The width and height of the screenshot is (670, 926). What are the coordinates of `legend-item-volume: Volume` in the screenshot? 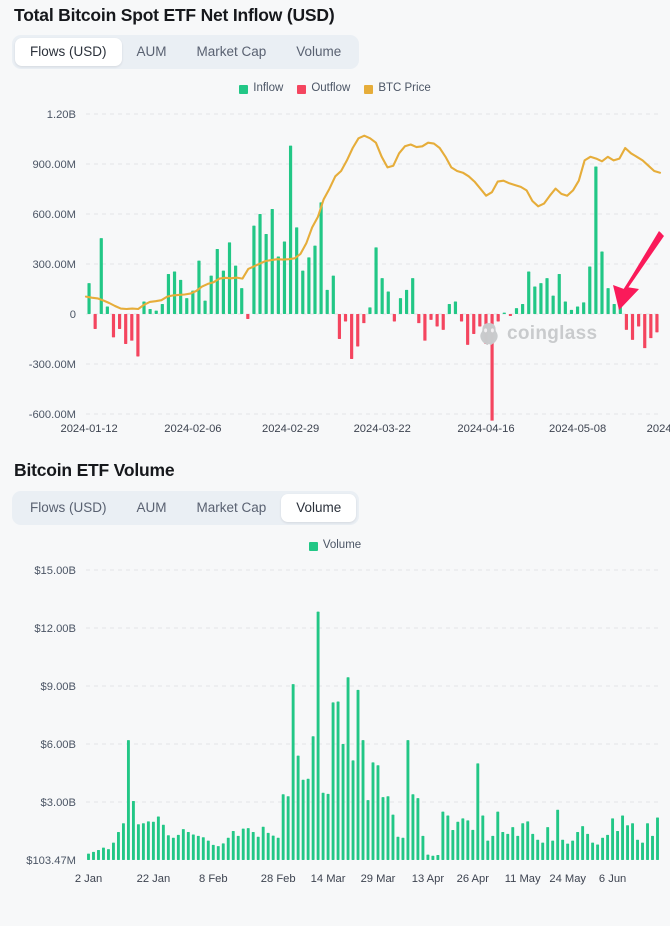 It's located at (335, 545).